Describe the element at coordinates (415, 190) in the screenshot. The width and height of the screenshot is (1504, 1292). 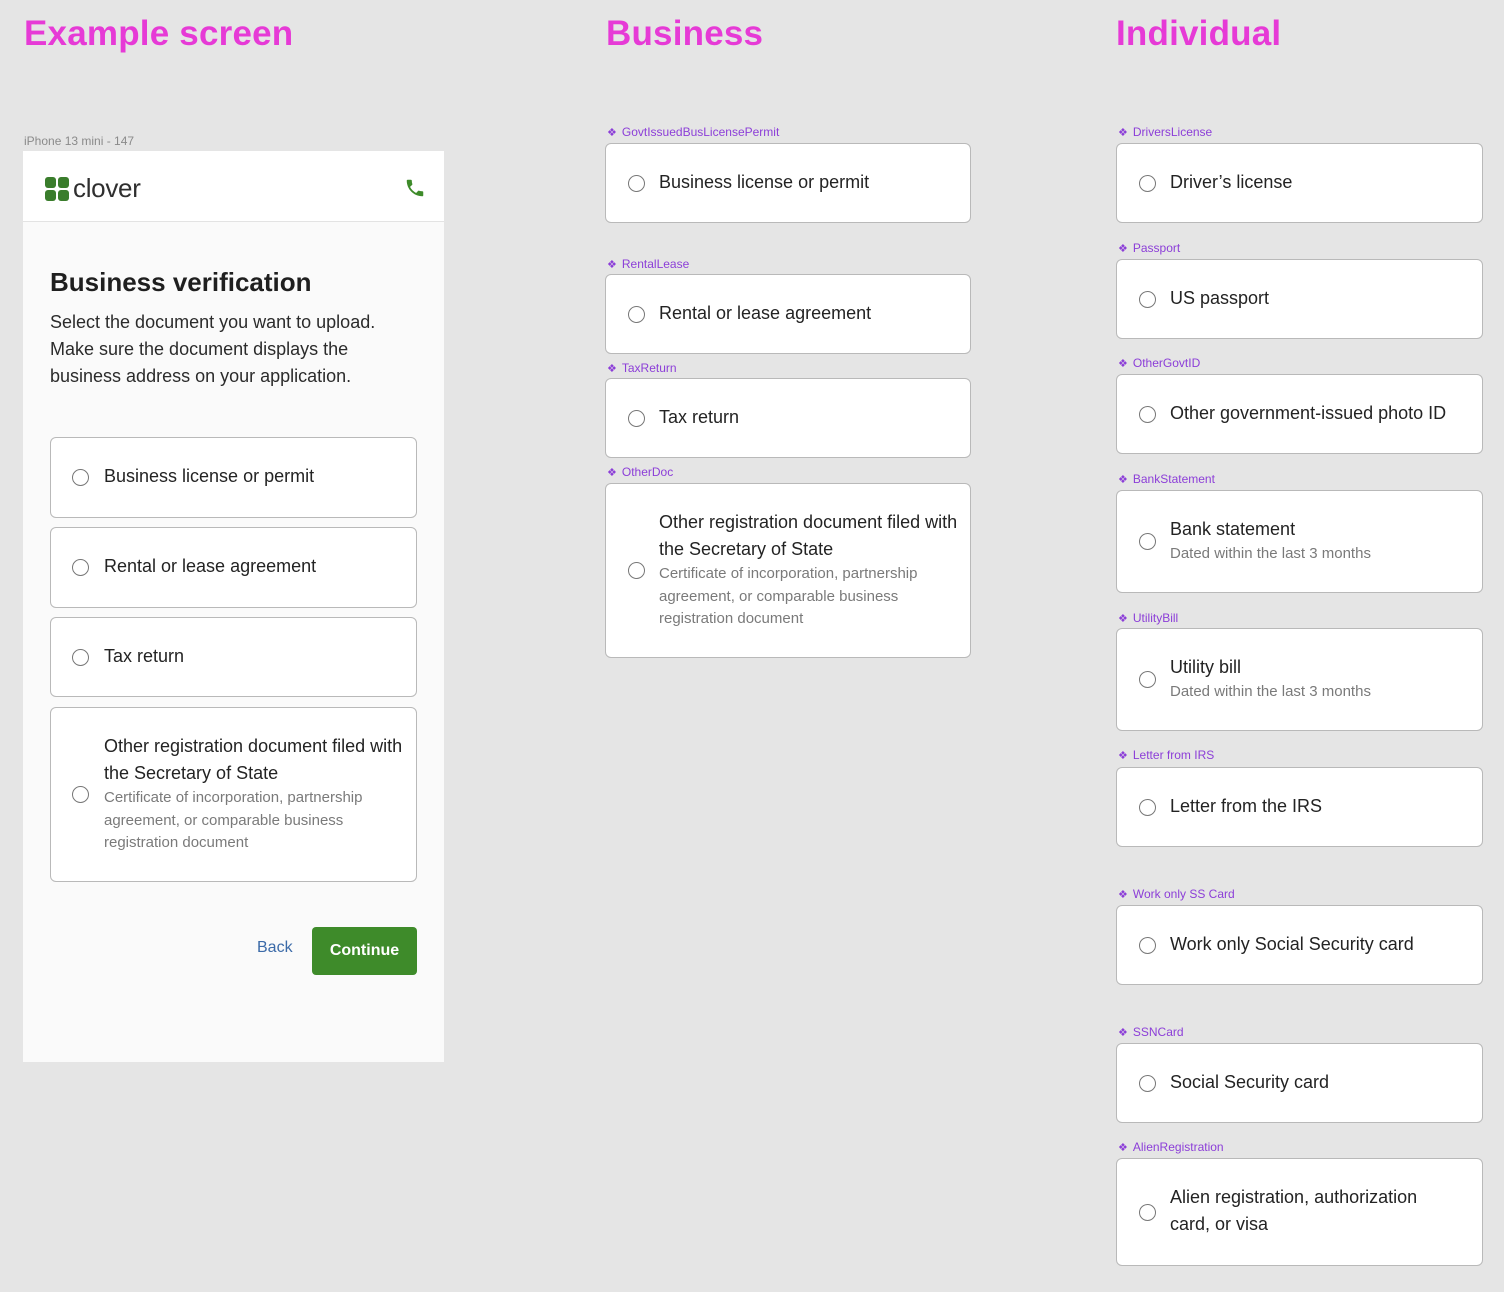
I see `phone-icon` at that location.